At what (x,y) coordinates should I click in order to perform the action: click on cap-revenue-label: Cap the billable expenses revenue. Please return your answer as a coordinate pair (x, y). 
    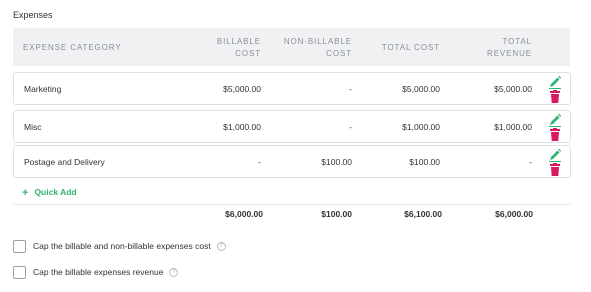
    Looking at the image, I should click on (98, 272).